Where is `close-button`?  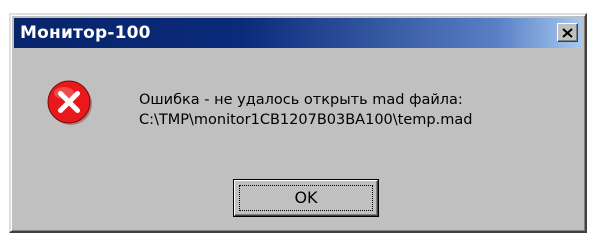
close-button is located at coordinates (567, 32).